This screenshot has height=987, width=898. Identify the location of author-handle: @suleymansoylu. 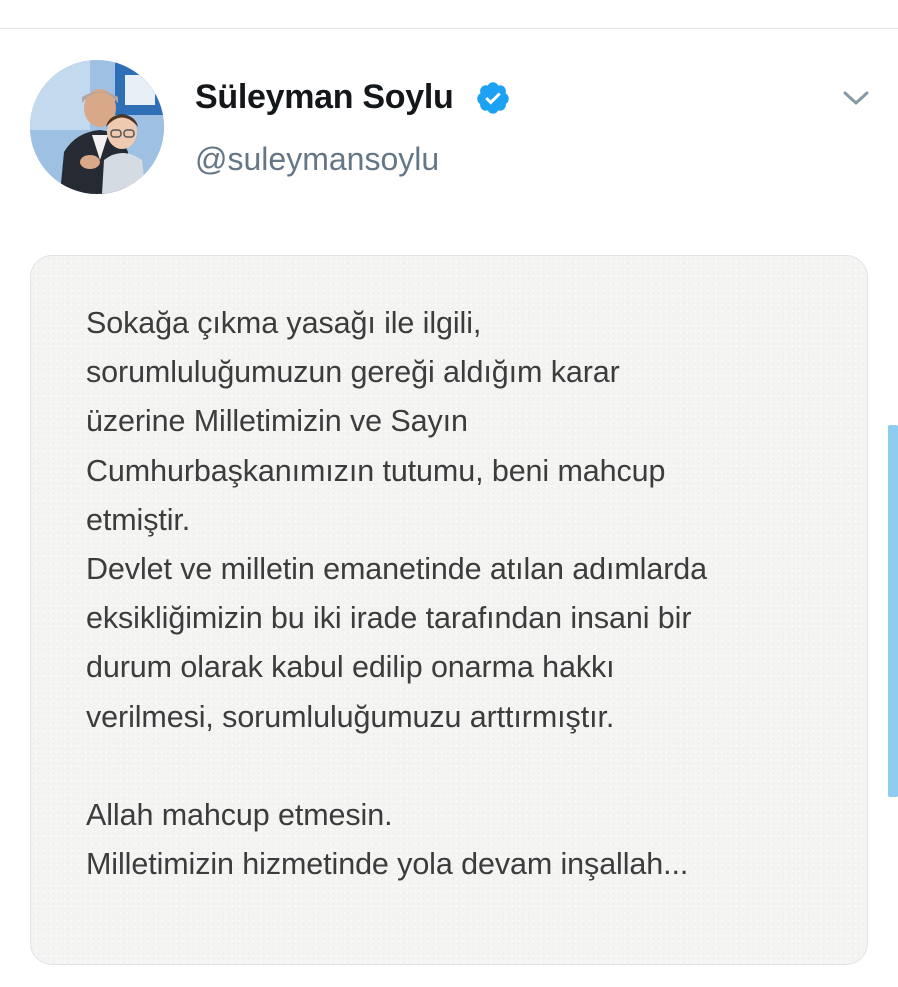
(317, 159).